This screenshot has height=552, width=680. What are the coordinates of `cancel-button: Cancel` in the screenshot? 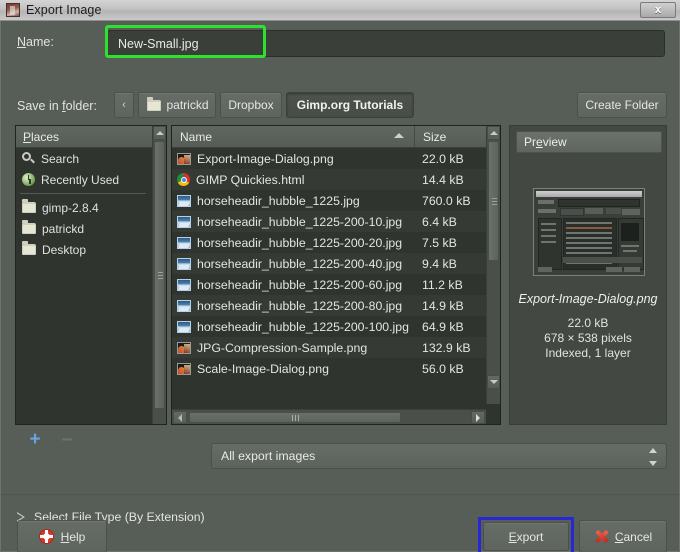 It's located at (623, 536).